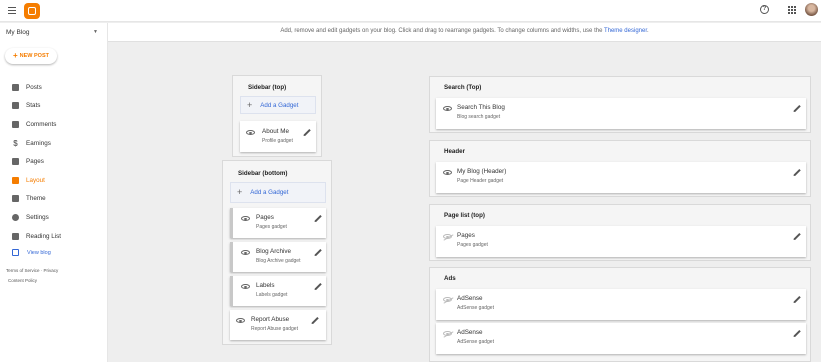  I want to click on sidebar-item-label: Pages, so click(35, 162).